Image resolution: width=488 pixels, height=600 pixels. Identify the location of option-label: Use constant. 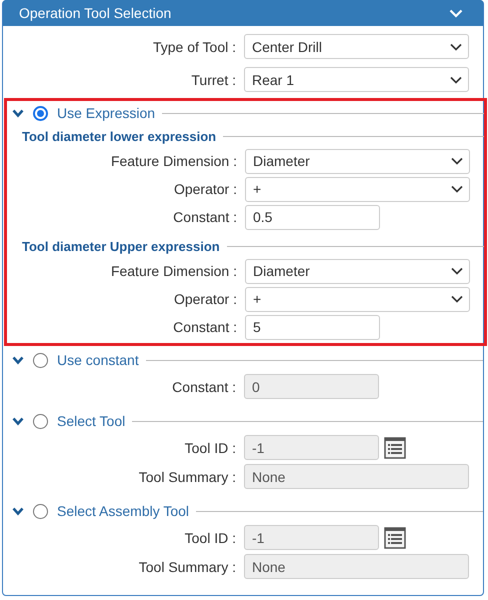
(98, 360).